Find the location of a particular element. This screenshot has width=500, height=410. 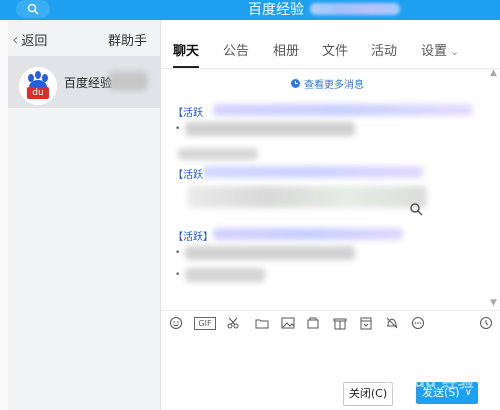

message-item: 【活跃 • is located at coordinates (328, 134).